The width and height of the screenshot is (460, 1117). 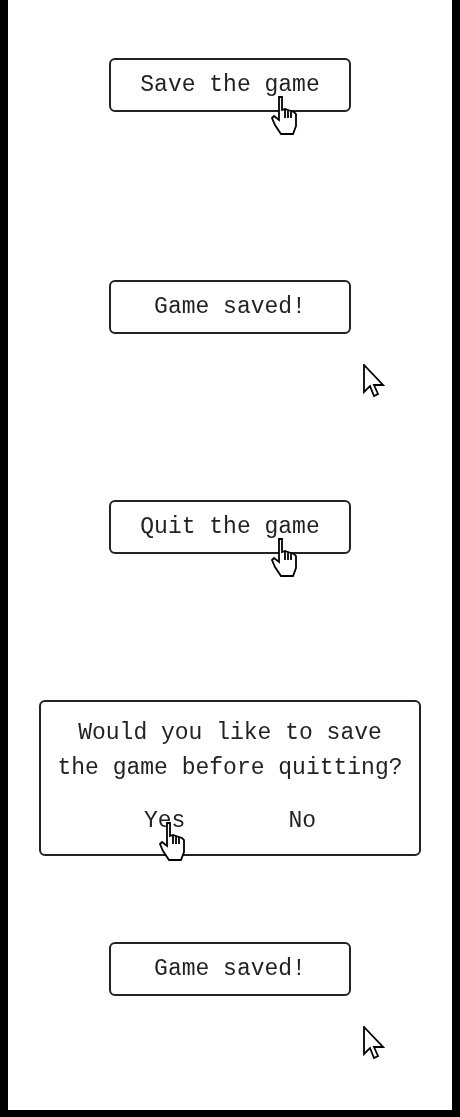 I want to click on game-button: Save the game, so click(x=230, y=85).